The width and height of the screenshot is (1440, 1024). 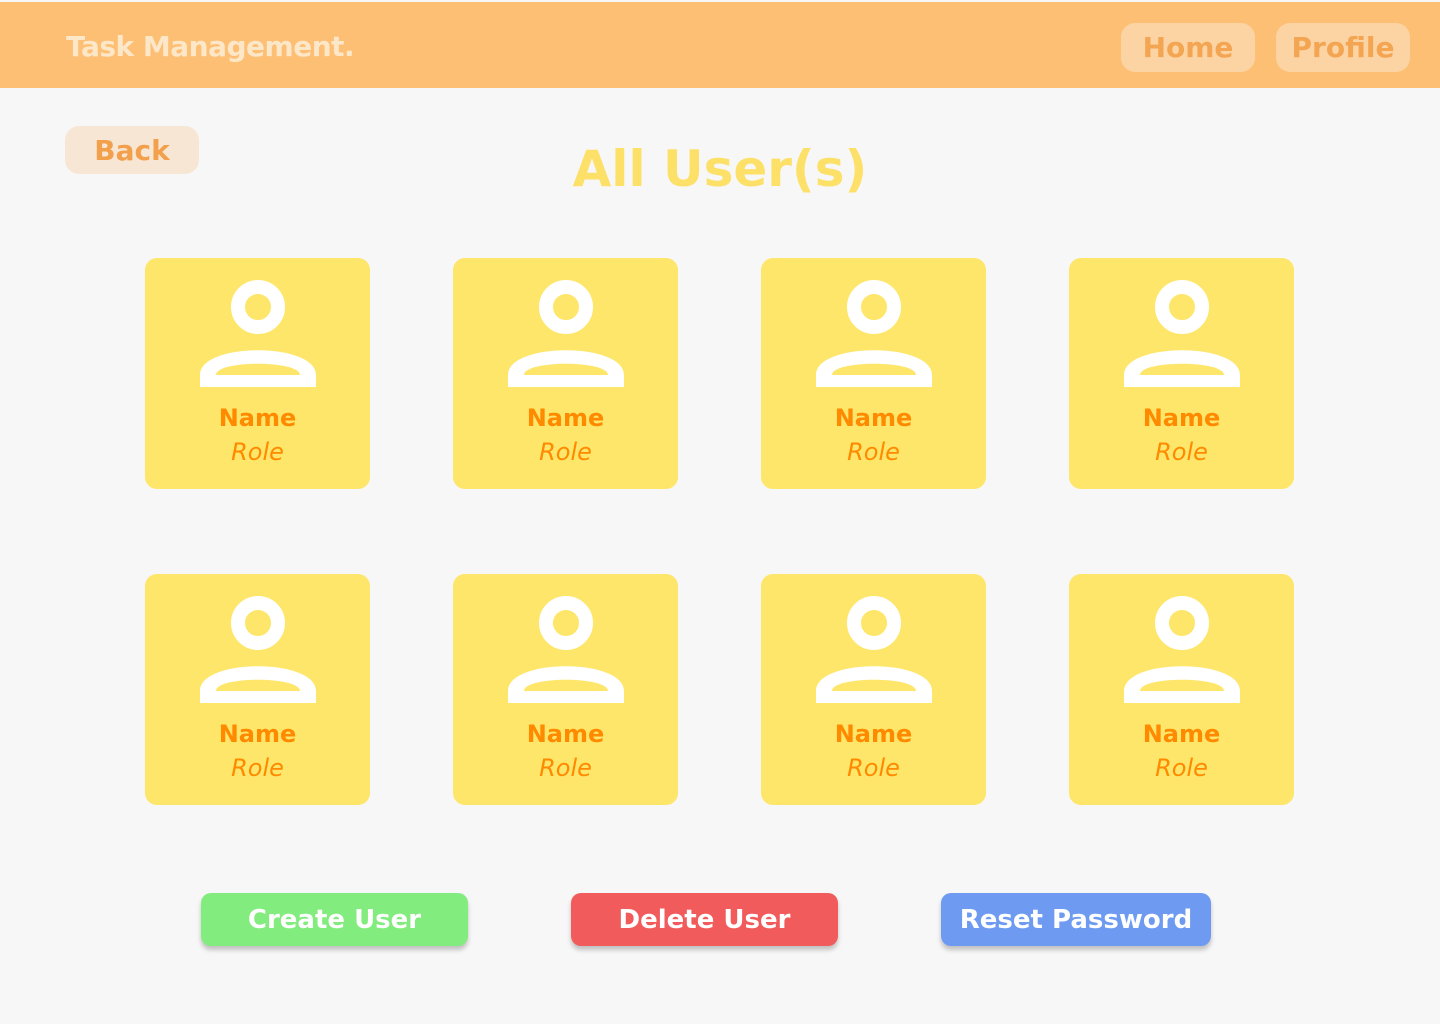 What do you see at coordinates (210, 46) in the screenshot?
I see `app-brand: Task Management.` at bounding box center [210, 46].